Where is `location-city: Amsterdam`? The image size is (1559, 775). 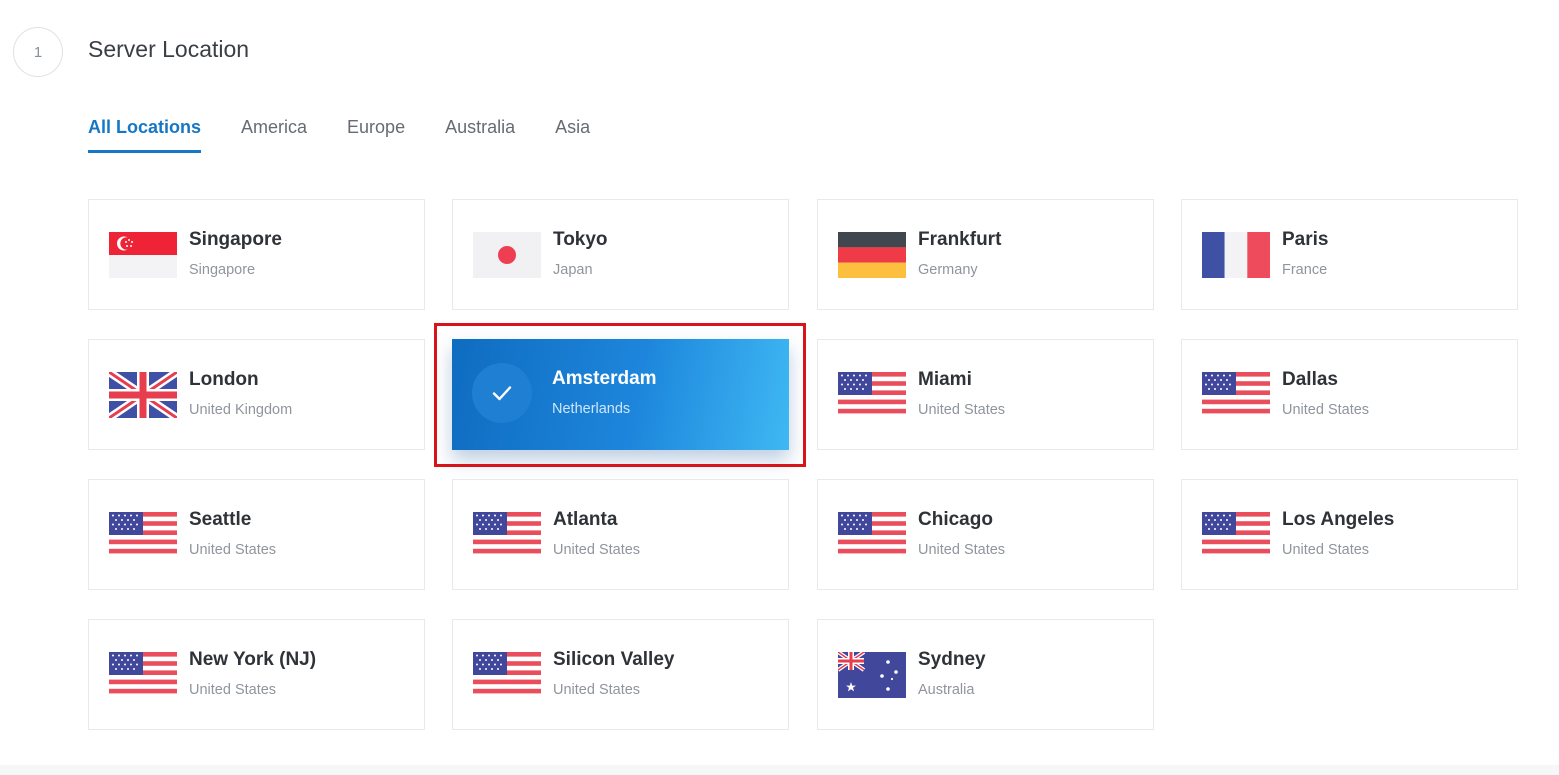
location-city: Amsterdam is located at coordinates (604, 378).